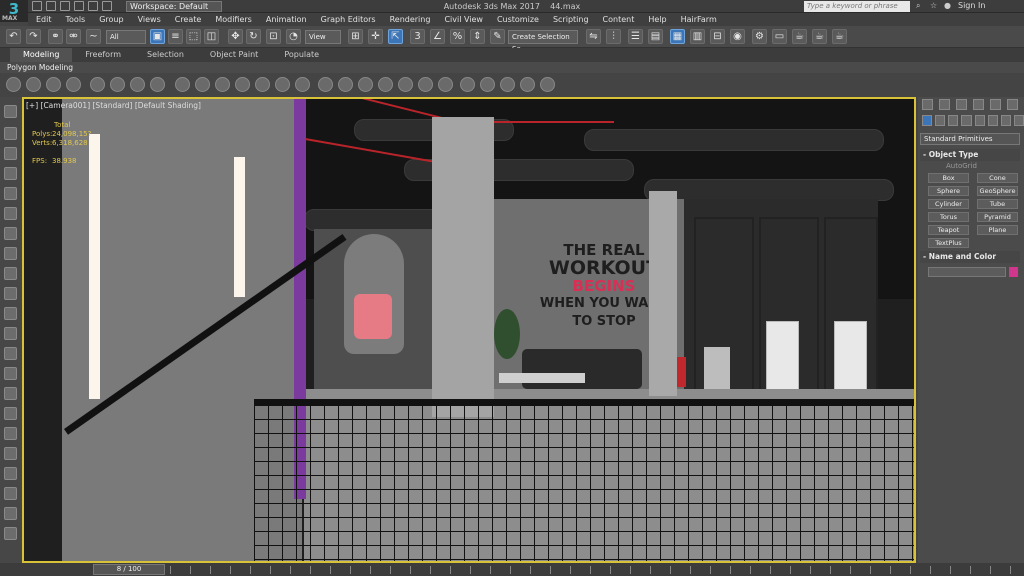 This screenshot has width=1024, height=576. What do you see at coordinates (543, 41) in the screenshot?
I see `named-selection-dropdown: Create Selection Se` at bounding box center [543, 41].